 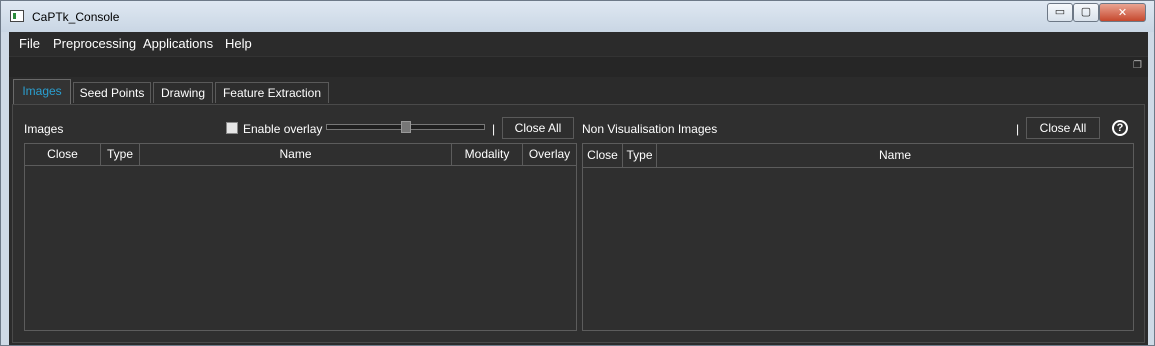 I want to click on close-all-non-vis-button: Close All, so click(x=1063, y=128).